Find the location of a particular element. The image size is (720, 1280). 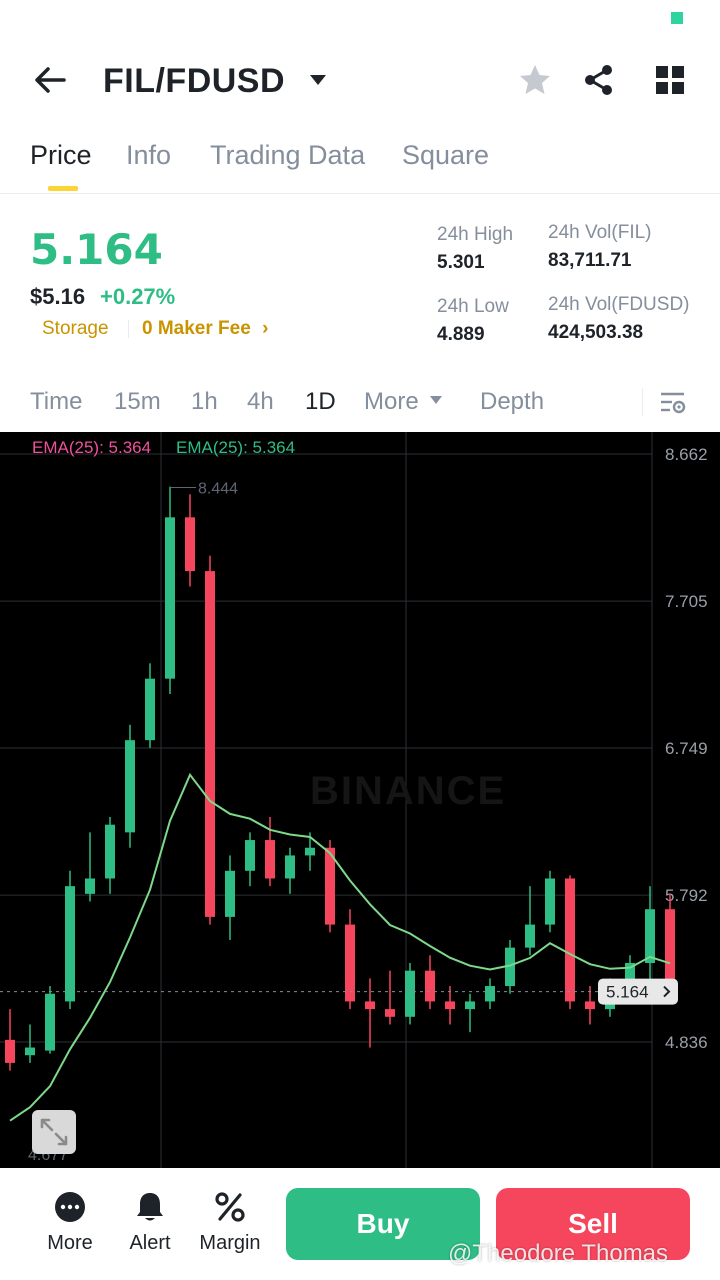

price-change: +0.27% is located at coordinates (138, 296).